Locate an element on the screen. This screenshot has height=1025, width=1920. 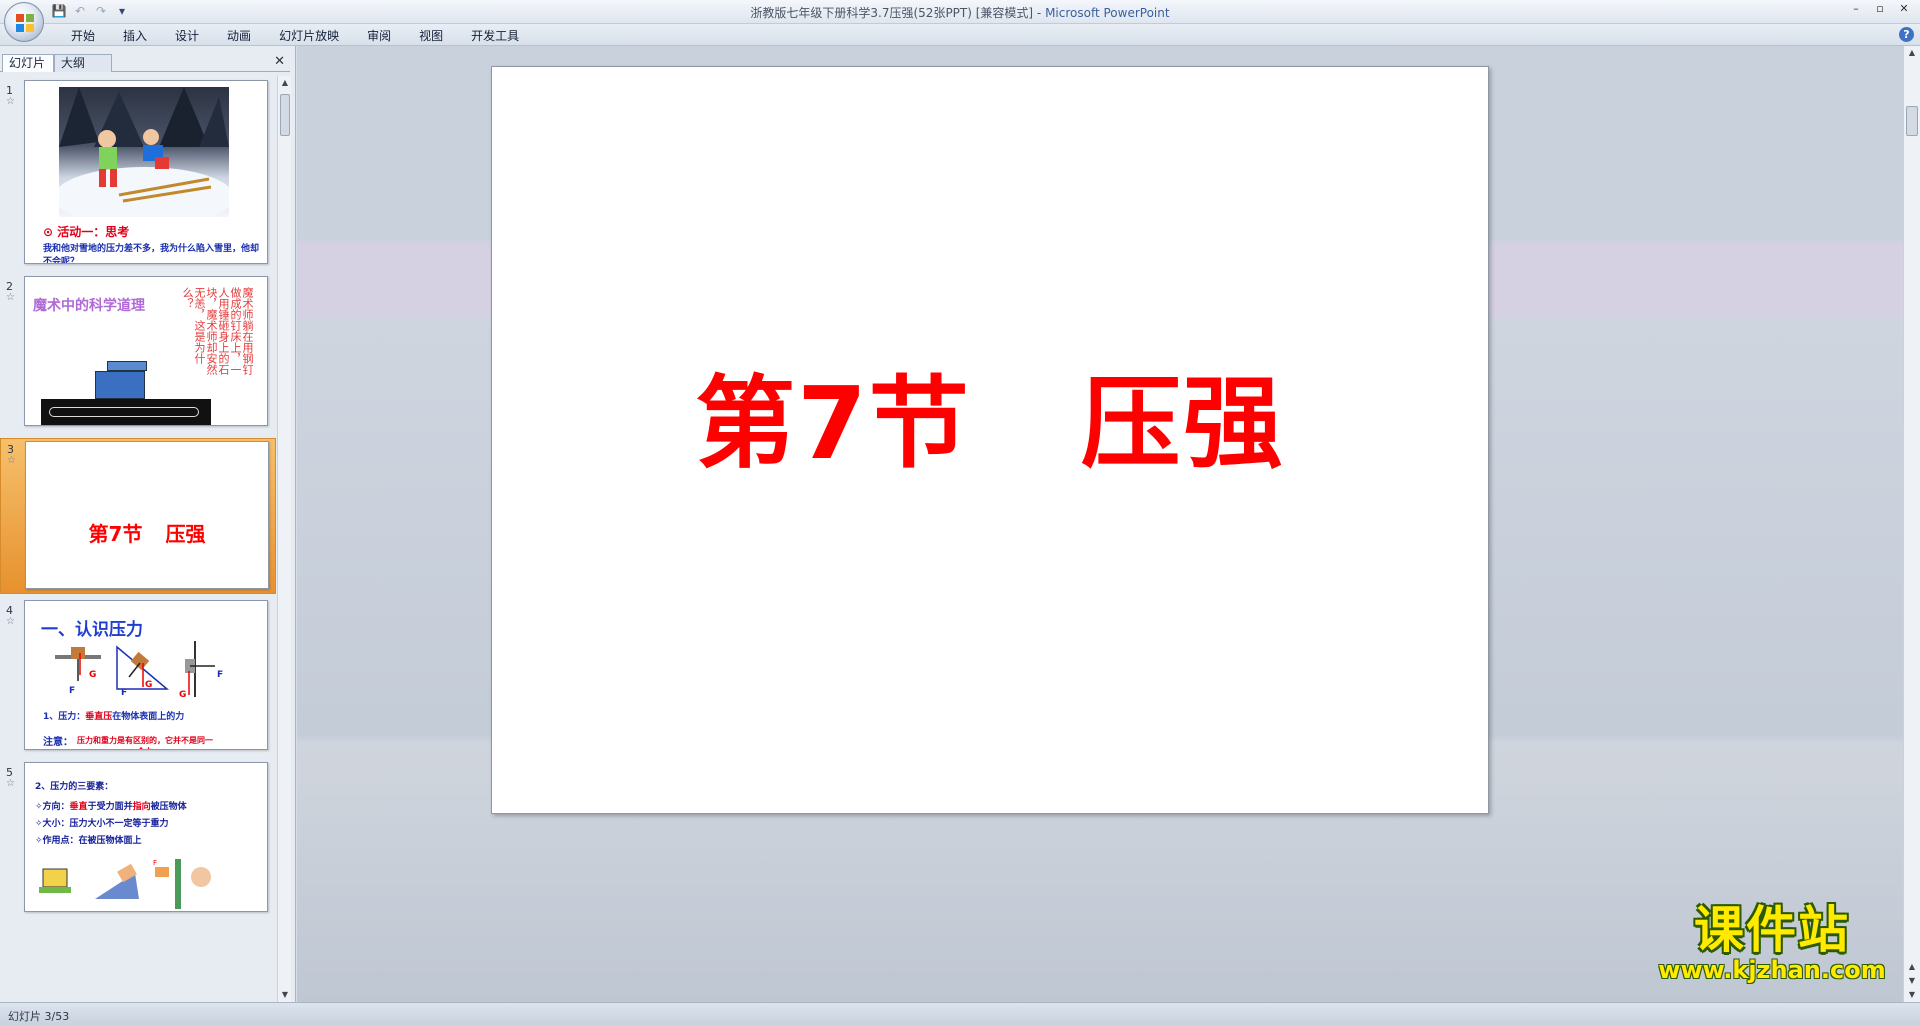
tab-slides: 幻灯片 is located at coordinates (28, 63).